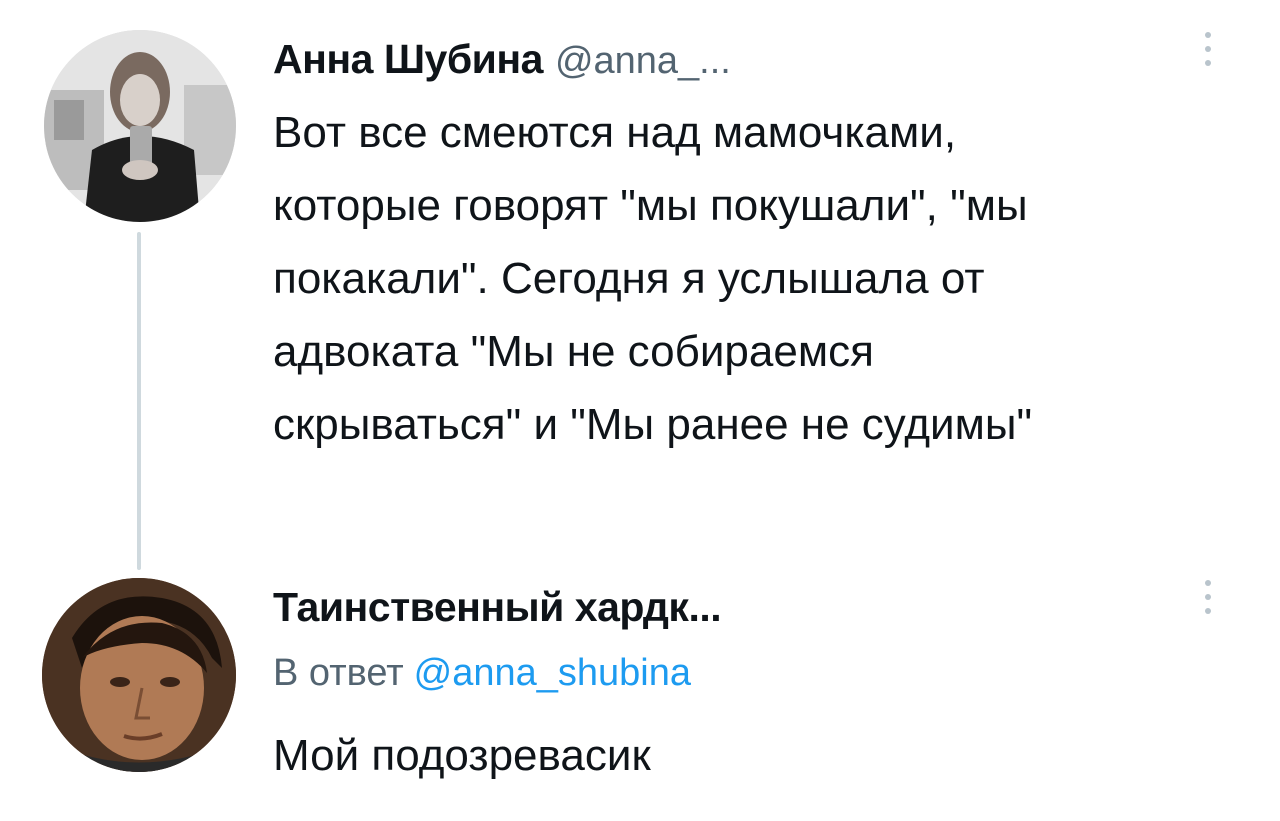 The height and width of the screenshot is (821, 1280). I want to click on tweet-text-line: адвоката "Мы не собираемся, so click(573, 351).